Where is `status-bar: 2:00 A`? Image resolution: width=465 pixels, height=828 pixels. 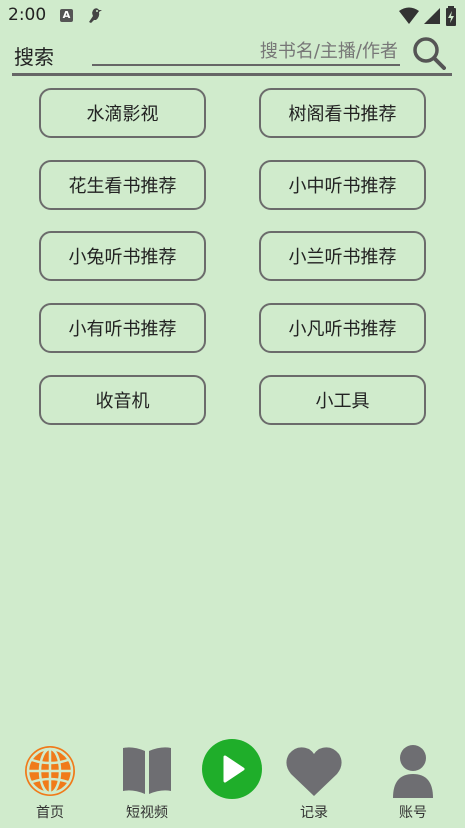 status-bar: 2:00 A is located at coordinates (232, 16).